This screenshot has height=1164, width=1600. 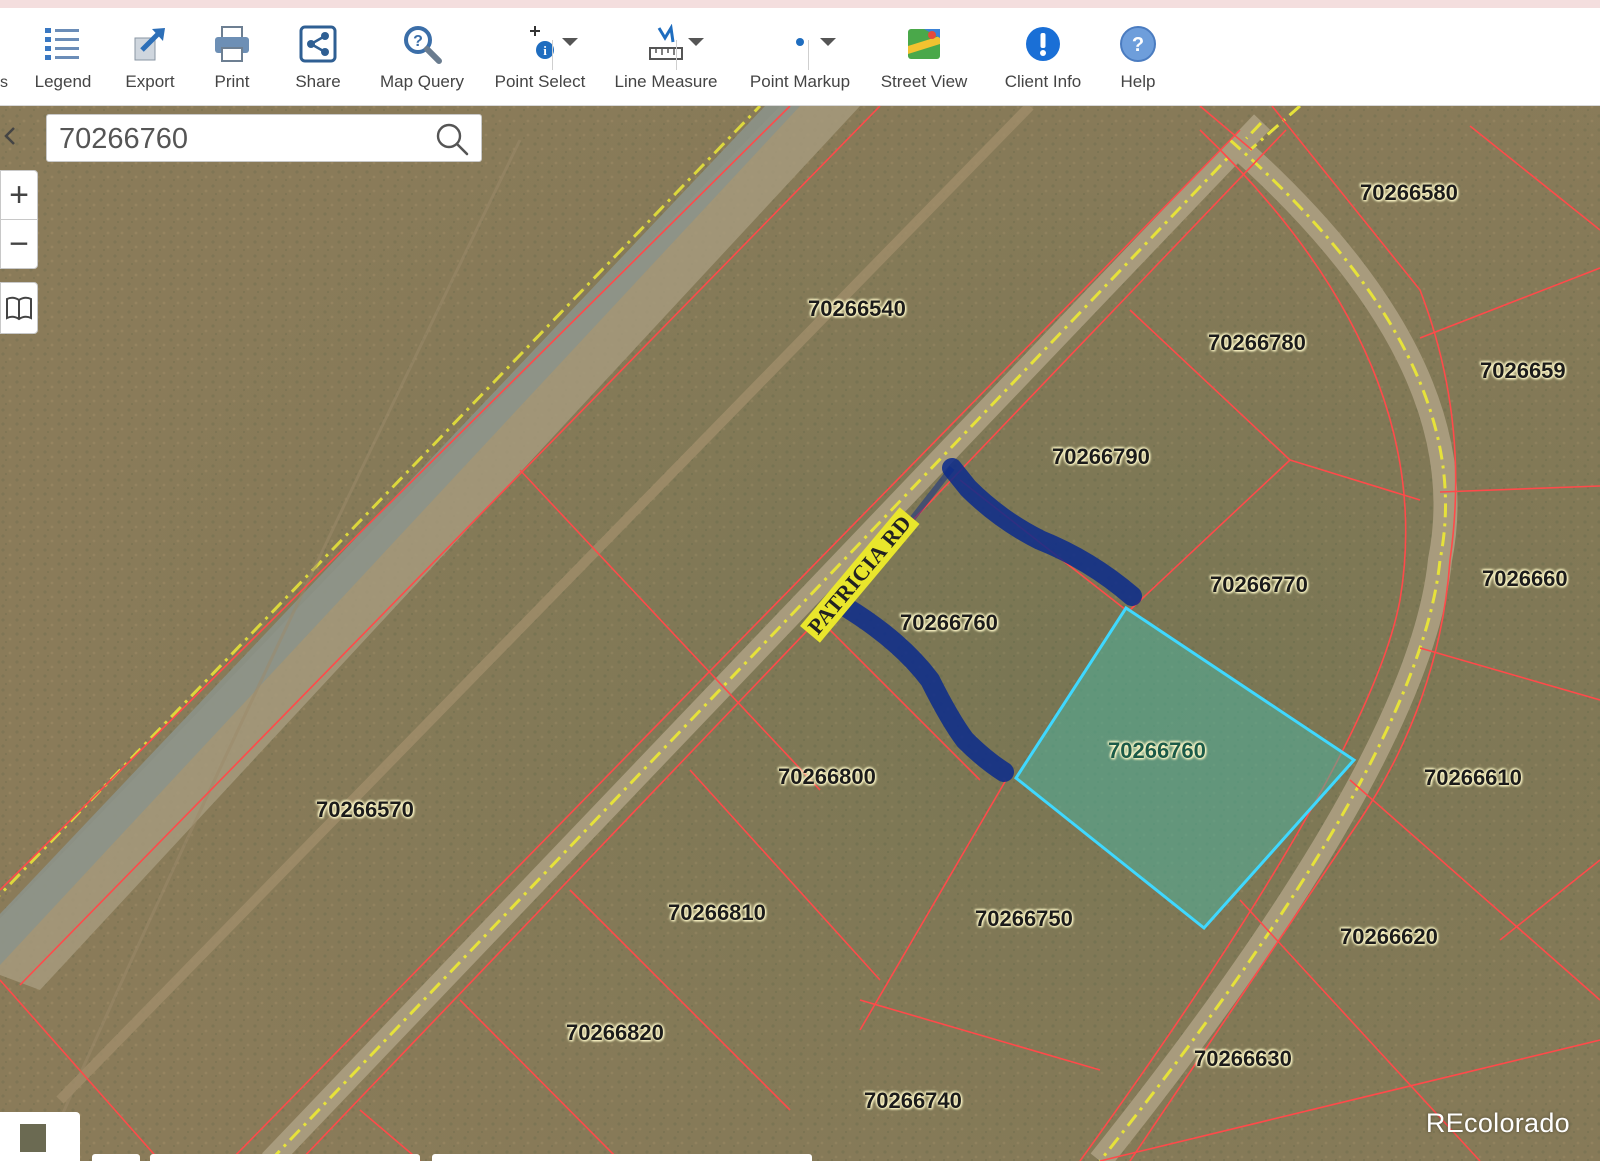 I want to click on client-info-label: Client Info, so click(x=1043, y=81).